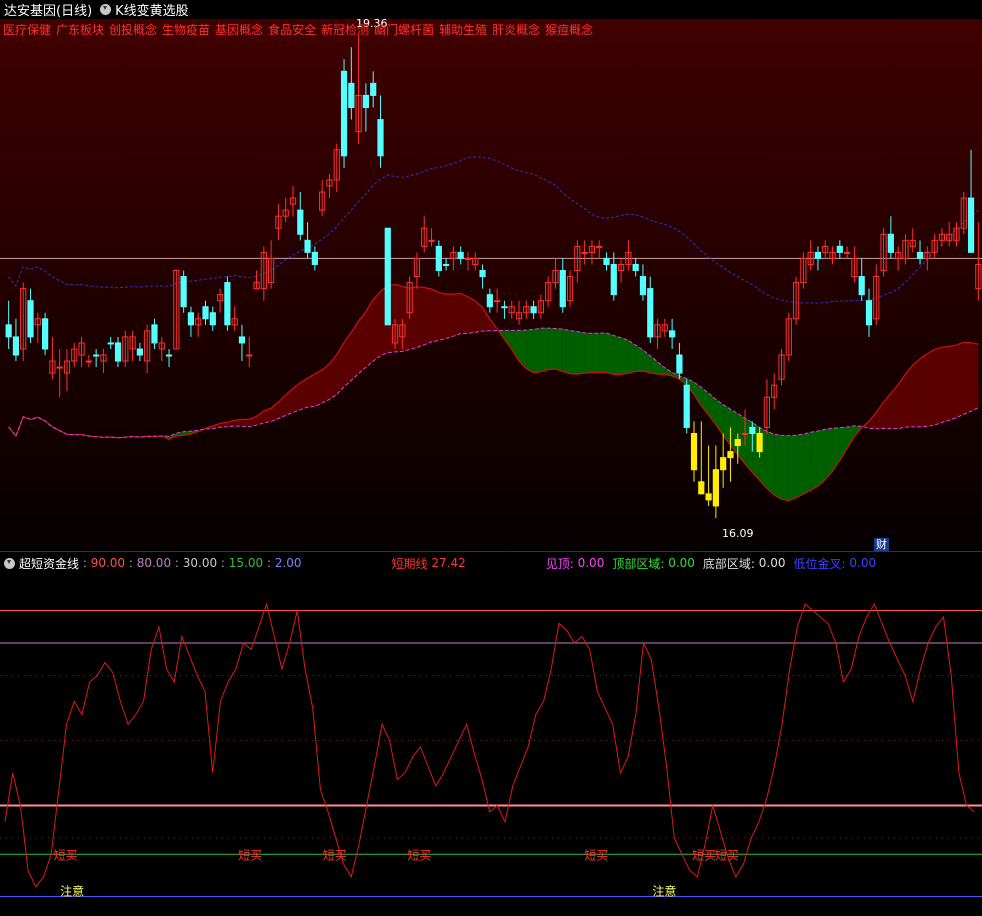 This screenshot has width=982, height=916. I want to click on concept-tag: 食品安全, so click(292, 29).